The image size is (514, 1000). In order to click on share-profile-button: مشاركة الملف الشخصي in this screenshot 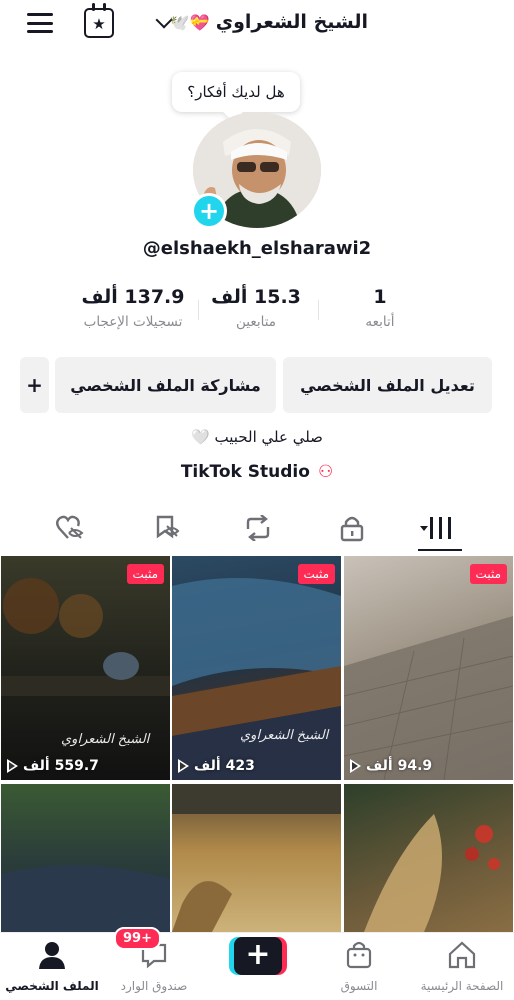, I will do `click(165, 385)`.